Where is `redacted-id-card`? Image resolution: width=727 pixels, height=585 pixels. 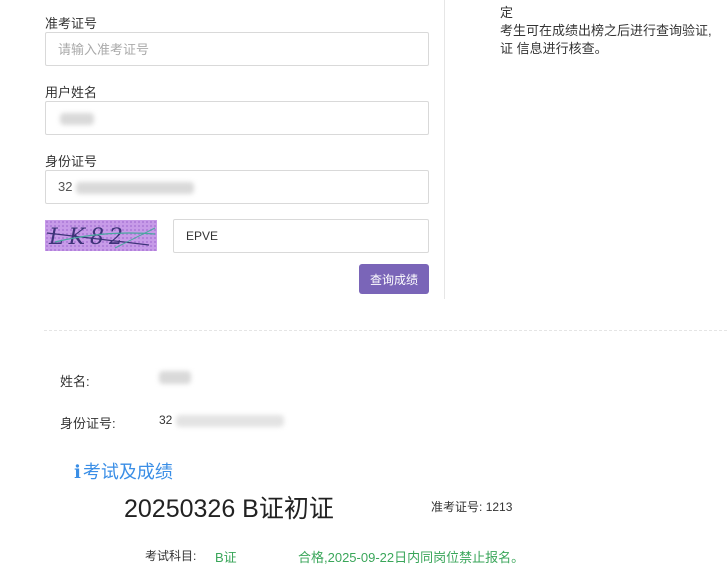
redacted-id-card is located at coordinates (135, 187).